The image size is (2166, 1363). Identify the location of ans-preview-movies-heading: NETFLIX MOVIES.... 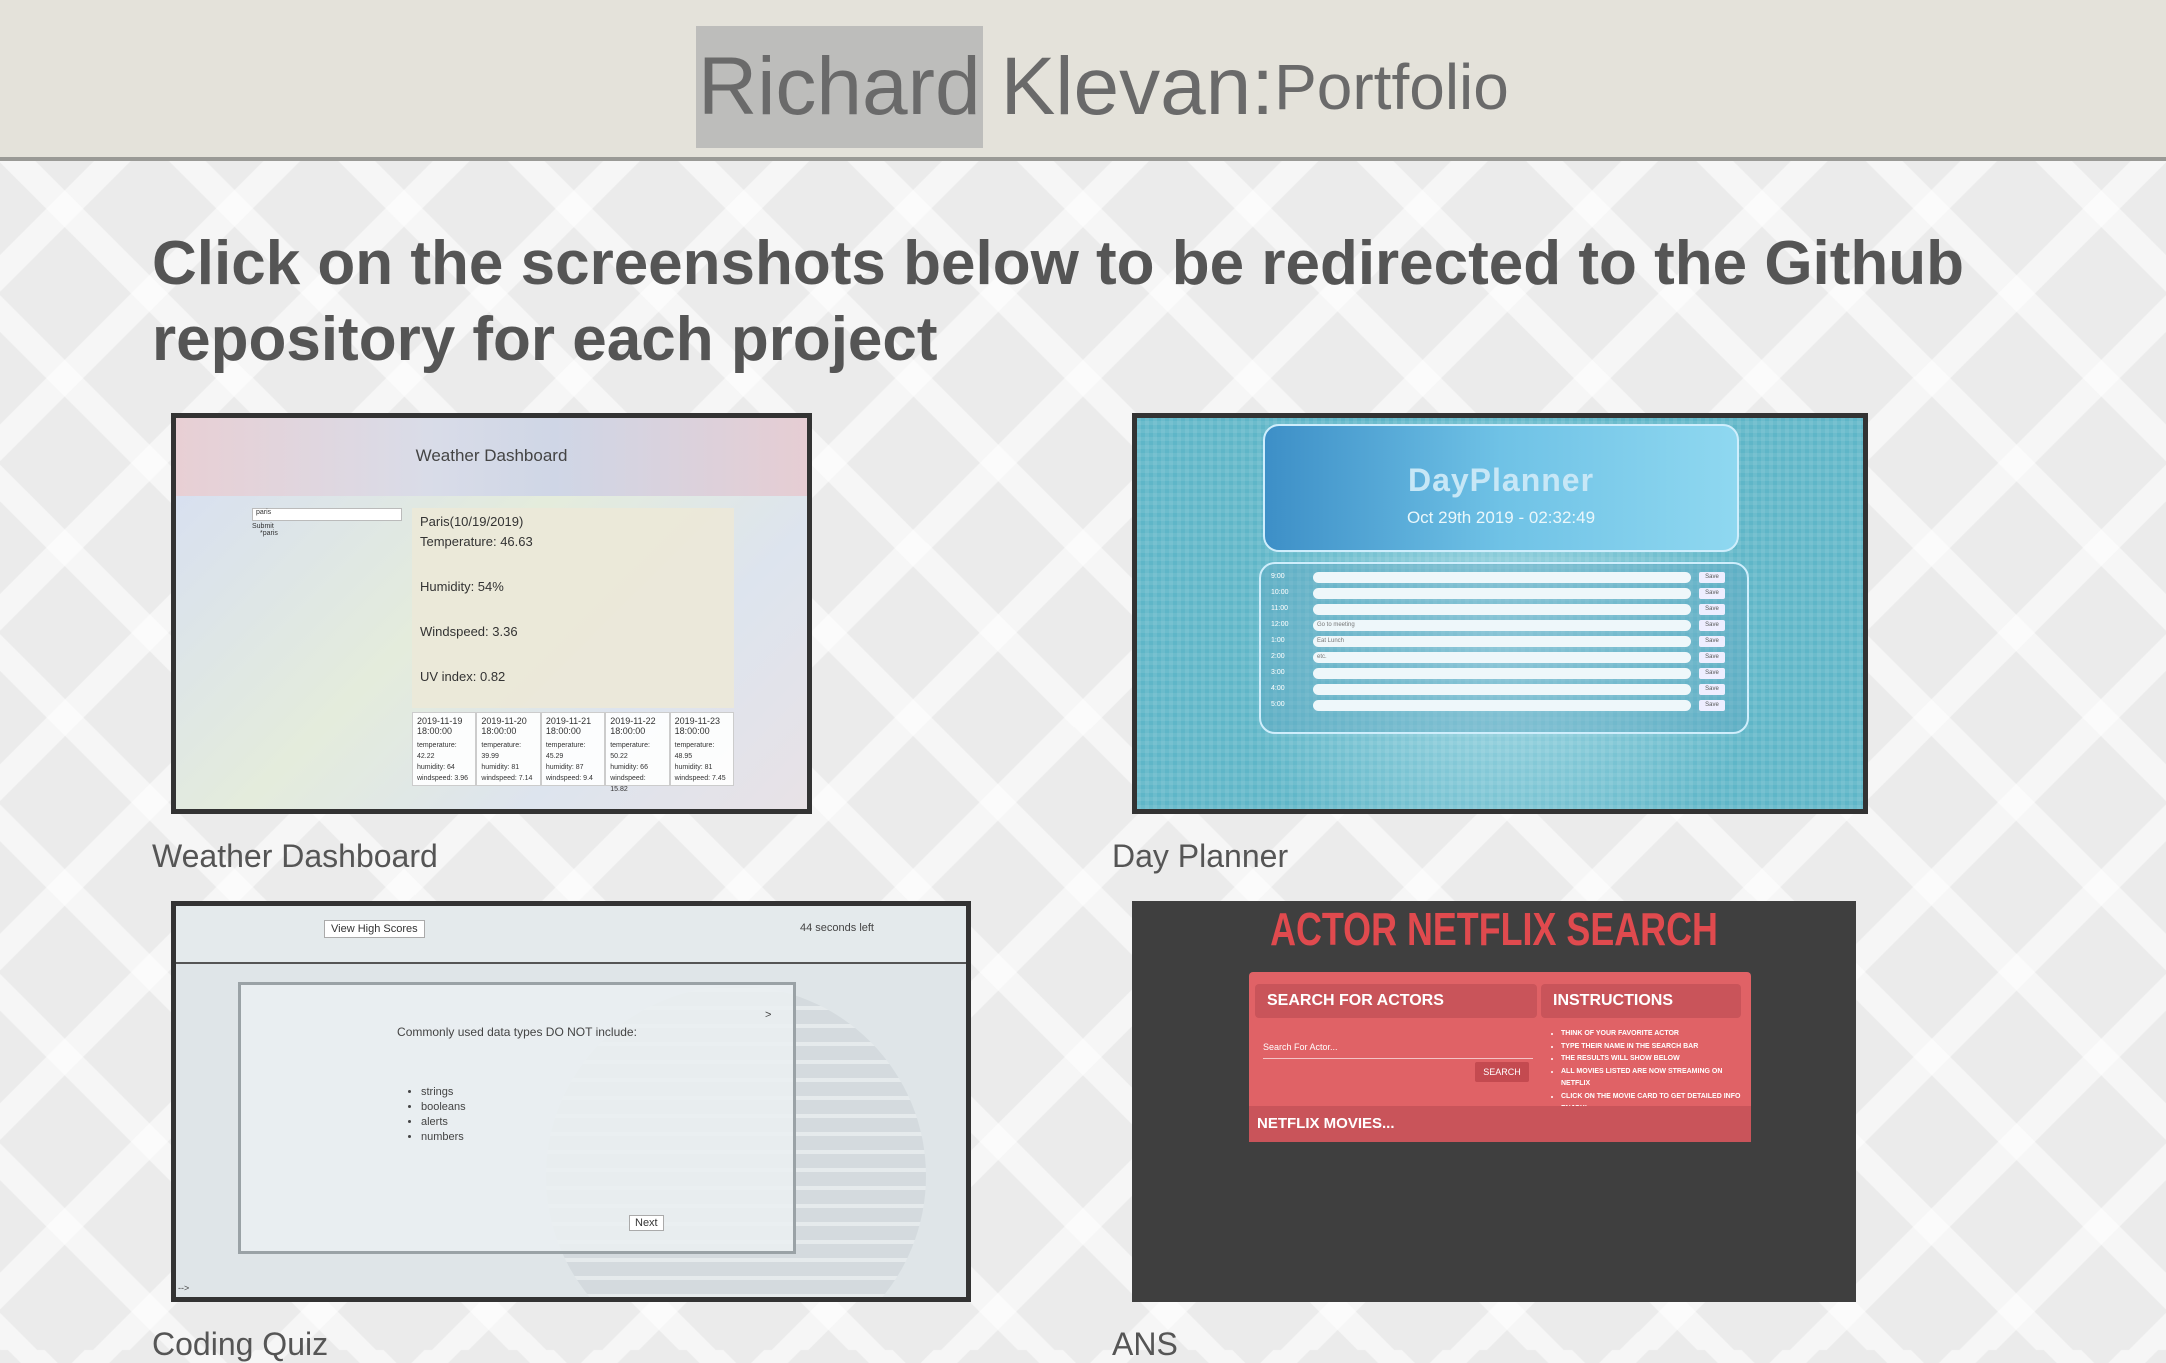
(1500, 1124).